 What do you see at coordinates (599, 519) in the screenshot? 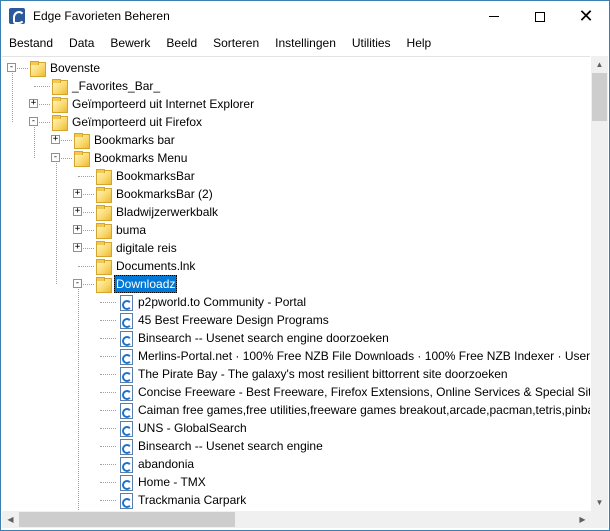
I see `scrollbar-corner` at bounding box center [599, 519].